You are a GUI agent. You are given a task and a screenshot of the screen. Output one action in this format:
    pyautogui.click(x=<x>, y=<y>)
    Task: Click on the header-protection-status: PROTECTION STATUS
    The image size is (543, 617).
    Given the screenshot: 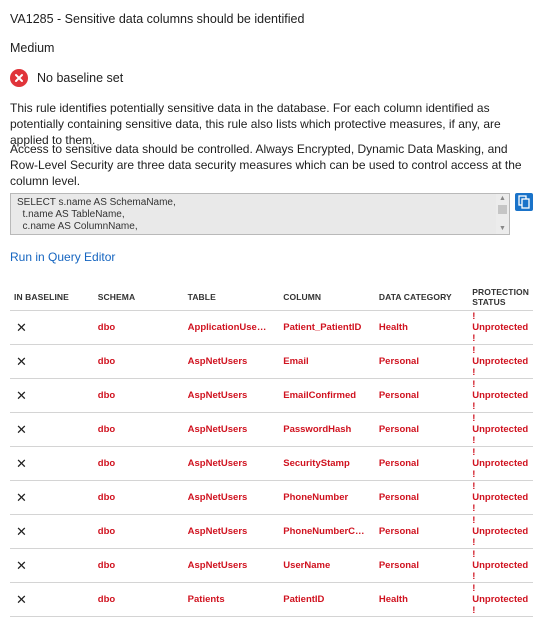 What is the action you would take?
    pyautogui.click(x=500, y=297)
    